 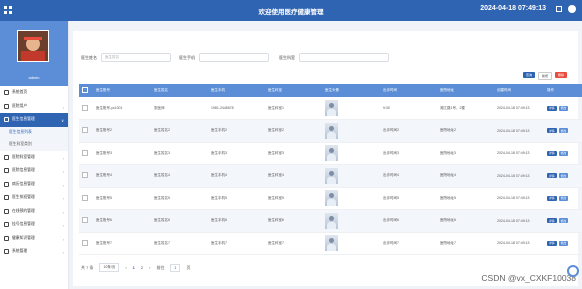 What do you see at coordinates (159, 107) in the screenshot?
I see `table-cell: 张医师` at bounding box center [159, 107].